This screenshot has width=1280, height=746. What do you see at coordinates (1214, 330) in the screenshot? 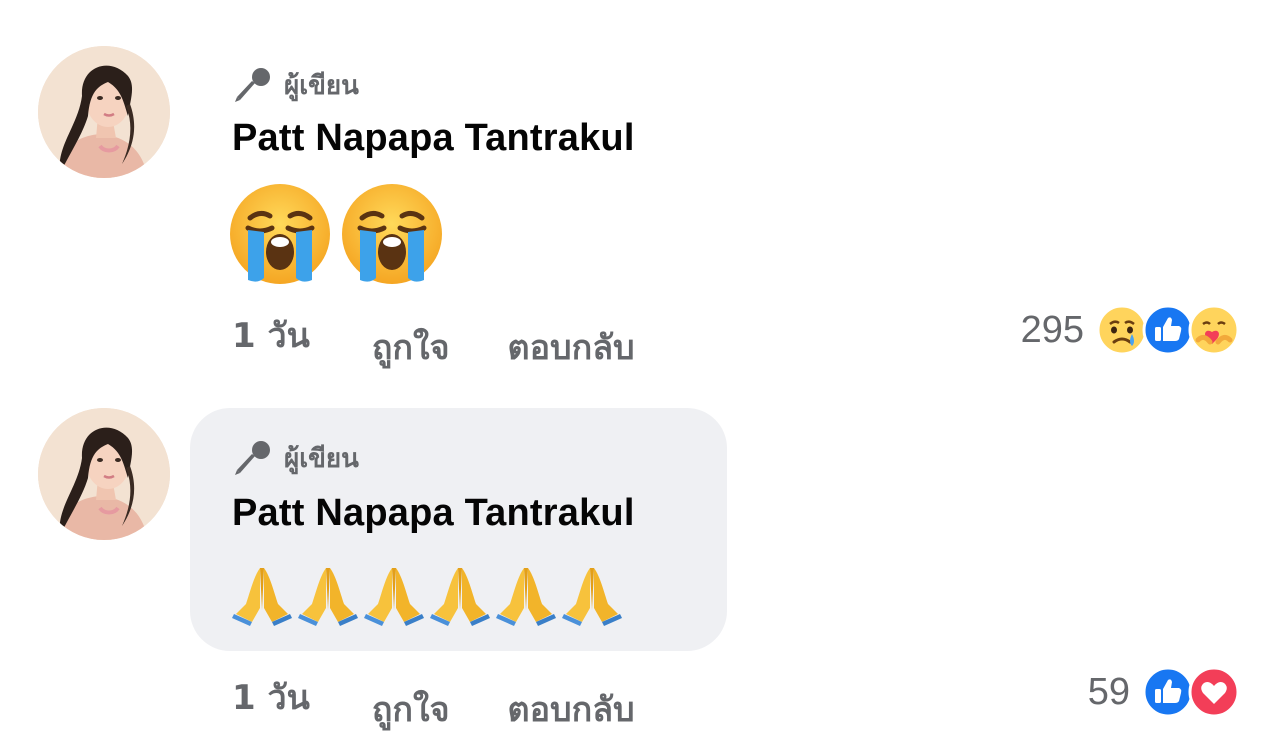
I see `care-reaction-icon` at bounding box center [1214, 330].